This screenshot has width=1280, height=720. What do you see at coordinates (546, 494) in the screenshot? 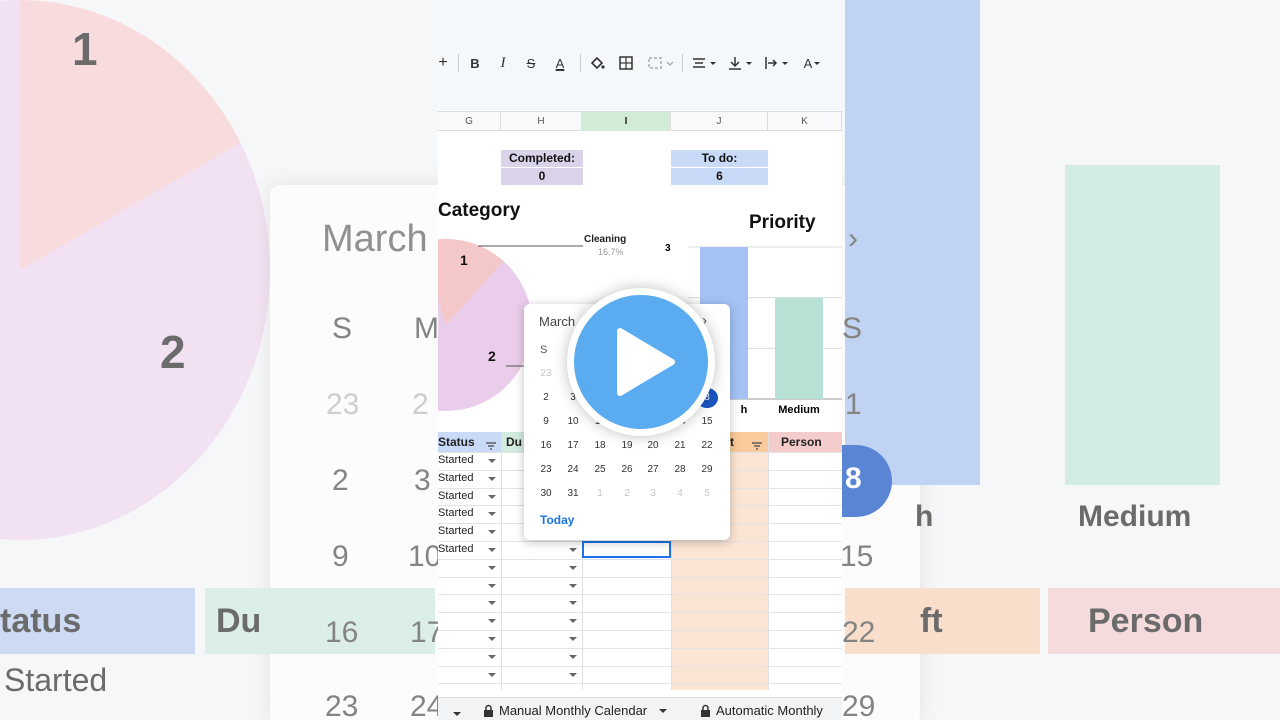
I see `date-cell: 30` at bounding box center [546, 494].